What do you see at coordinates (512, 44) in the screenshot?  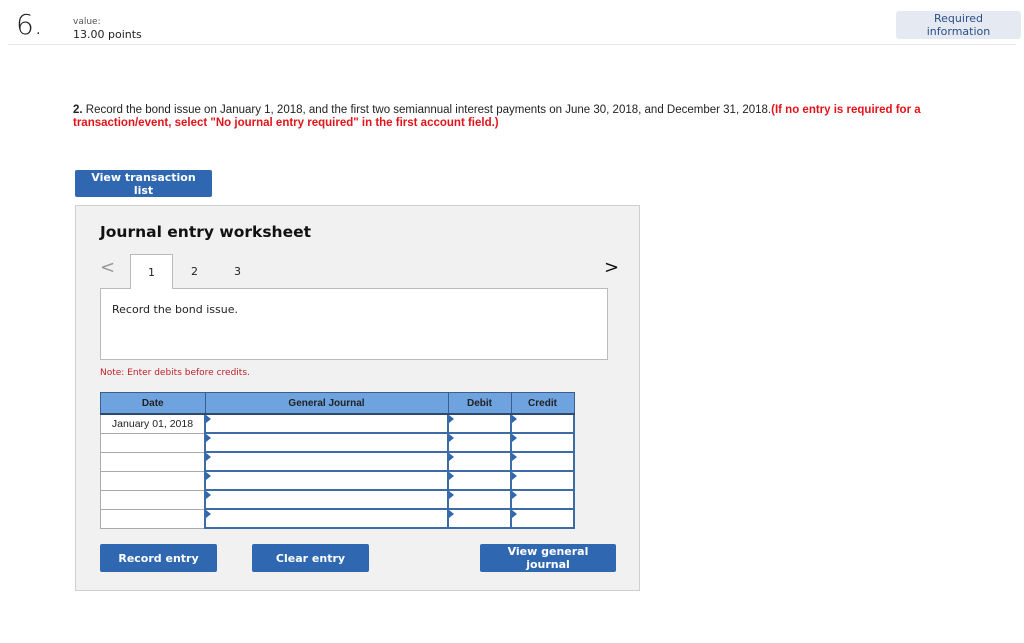 I see `header-divider` at bounding box center [512, 44].